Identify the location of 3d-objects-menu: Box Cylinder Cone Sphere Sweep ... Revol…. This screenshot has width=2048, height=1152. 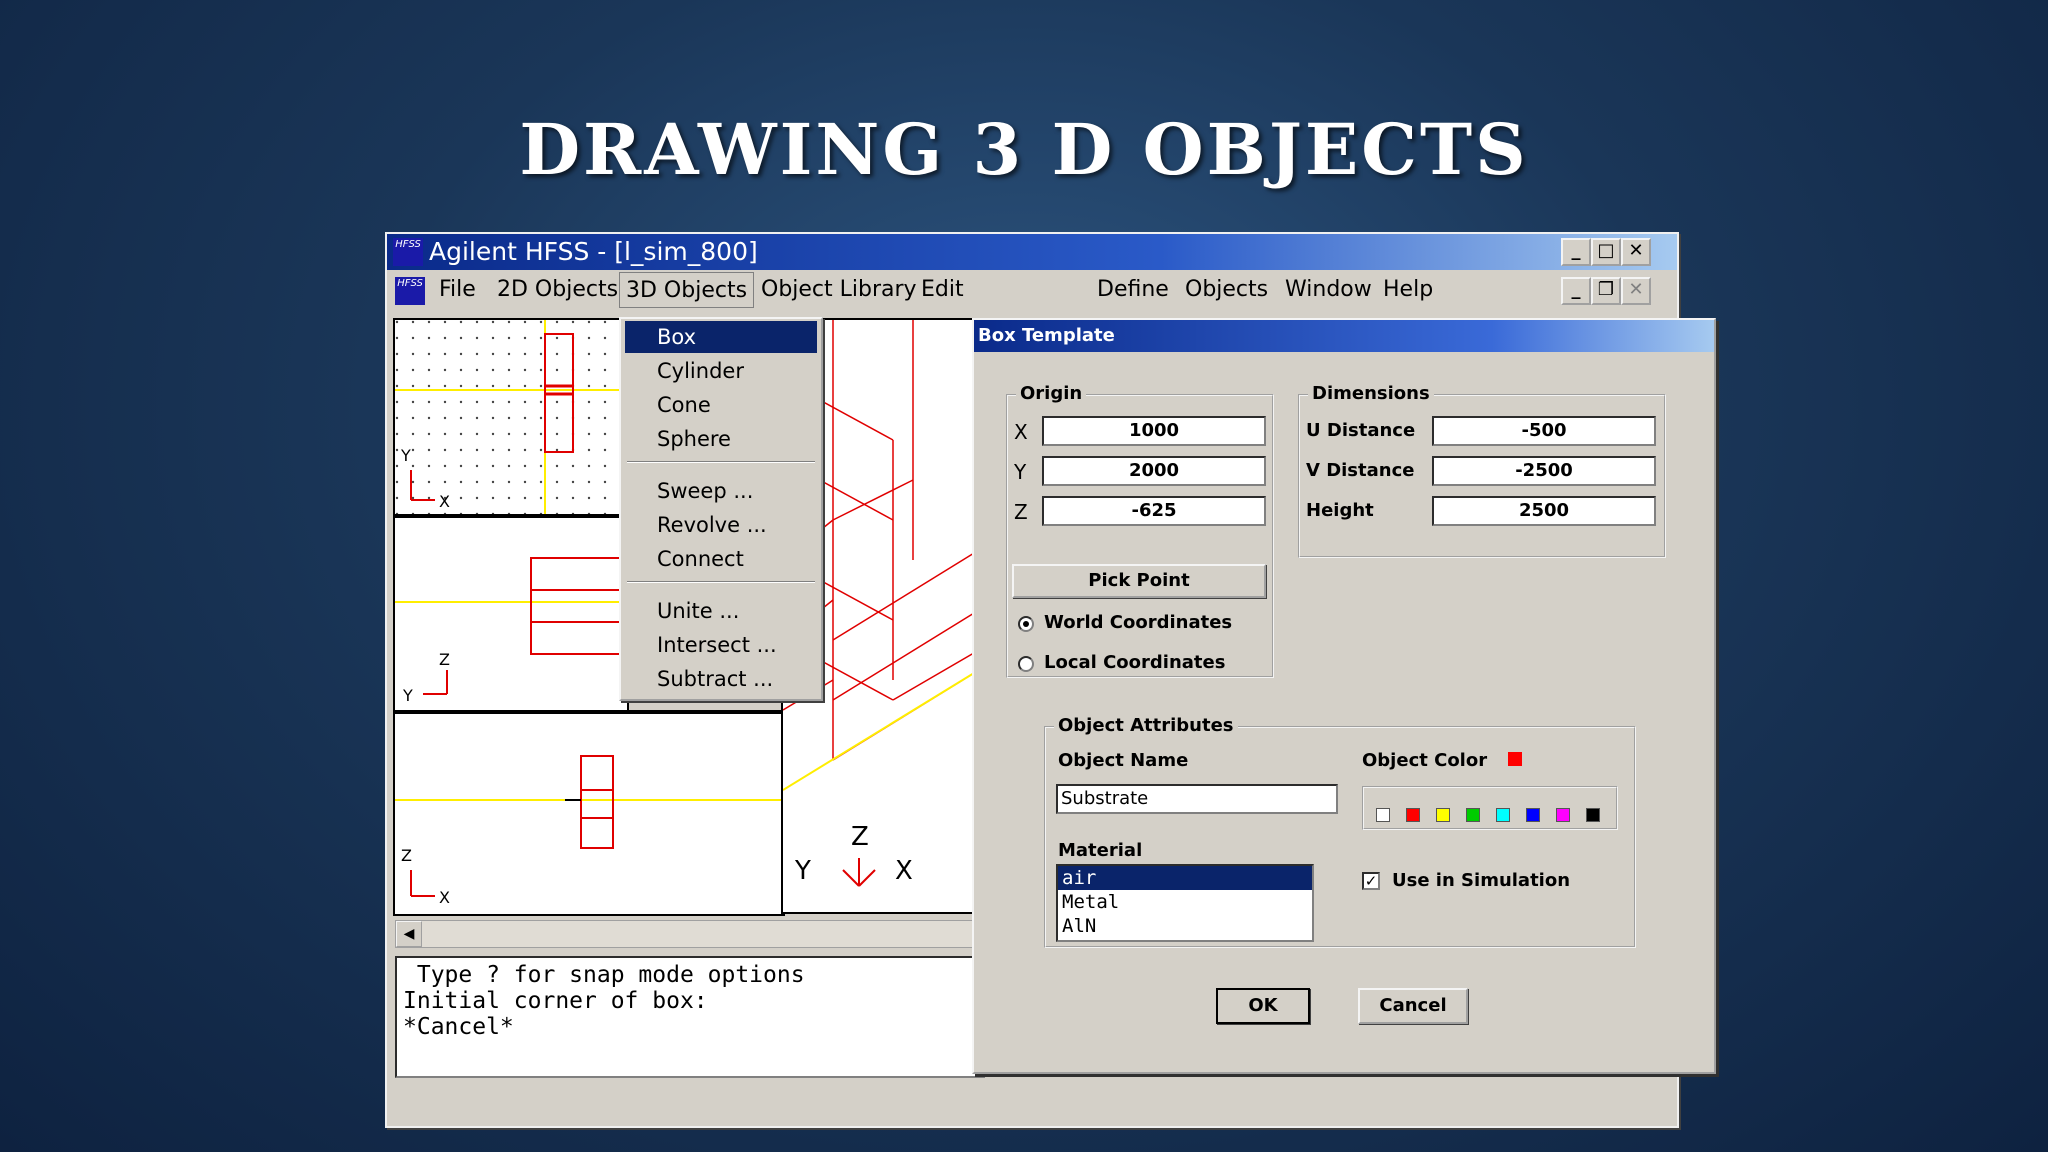
(721, 509).